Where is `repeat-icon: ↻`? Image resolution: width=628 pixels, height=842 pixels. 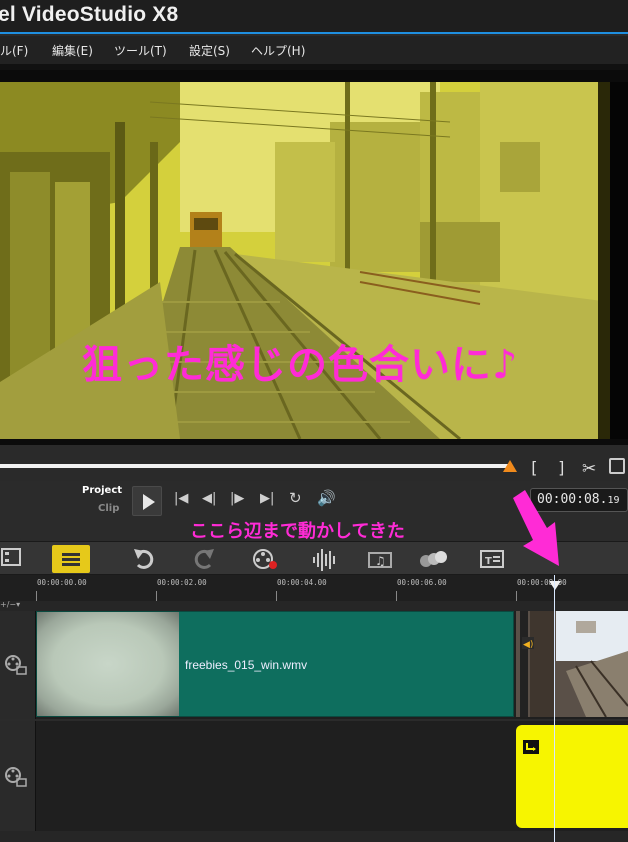
repeat-icon: ↻ is located at coordinates (295, 498).